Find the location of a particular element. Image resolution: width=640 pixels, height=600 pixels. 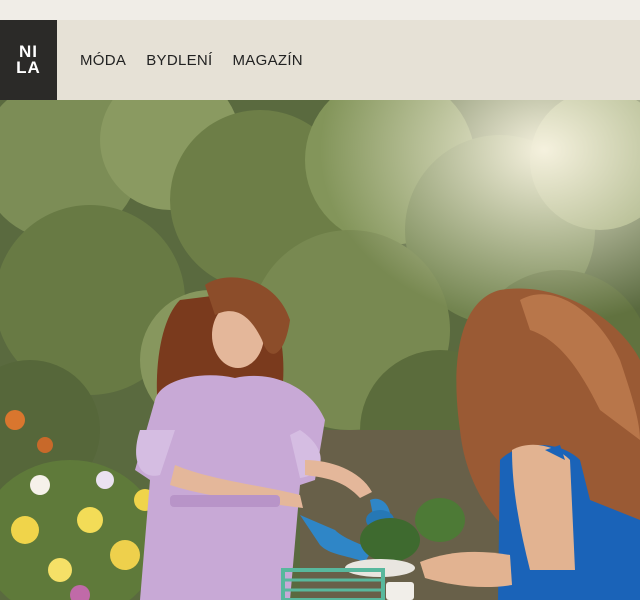

nav-item-bydleni: BYDLENÍ is located at coordinates (179, 60).